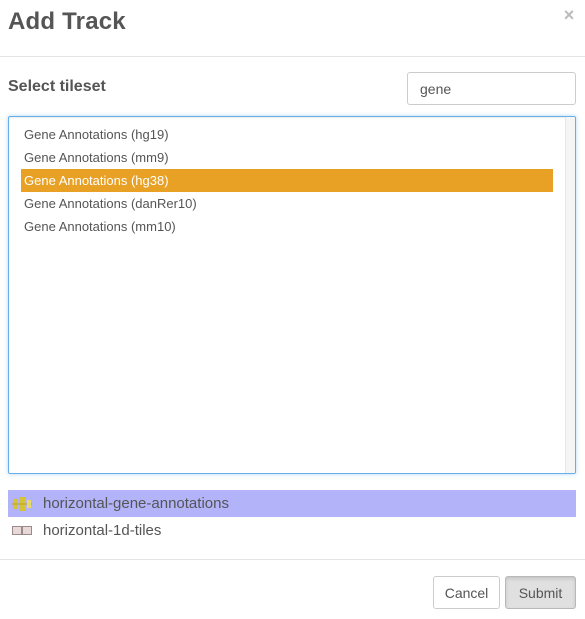 This screenshot has width=585, height=619. What do you see at coordinates (57, 86) in the screenshot?
I see `select-tileset-label: Select tileset` at bounding box center [57, 86].